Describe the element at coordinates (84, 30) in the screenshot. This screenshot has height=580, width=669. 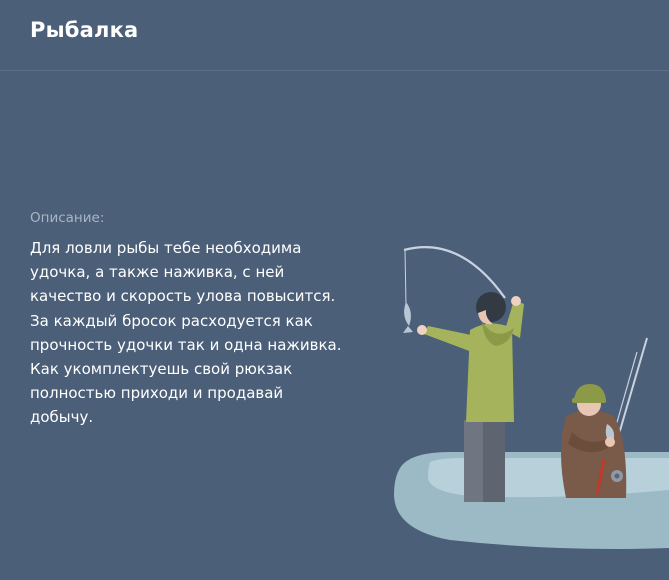
I see `page-title: Рыбалка` at that location.